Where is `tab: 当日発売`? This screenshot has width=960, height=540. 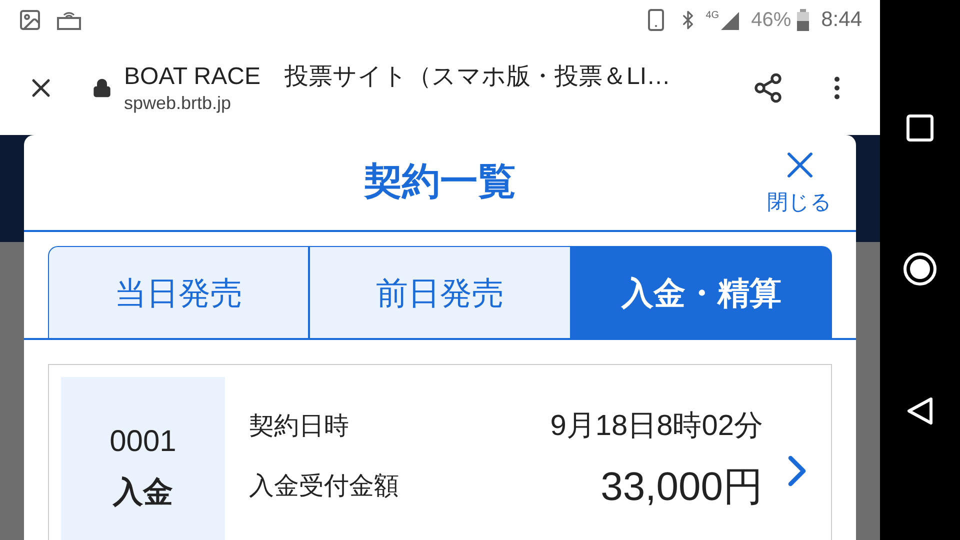 tab: 当日発売 is located at coordinates (179, 292).